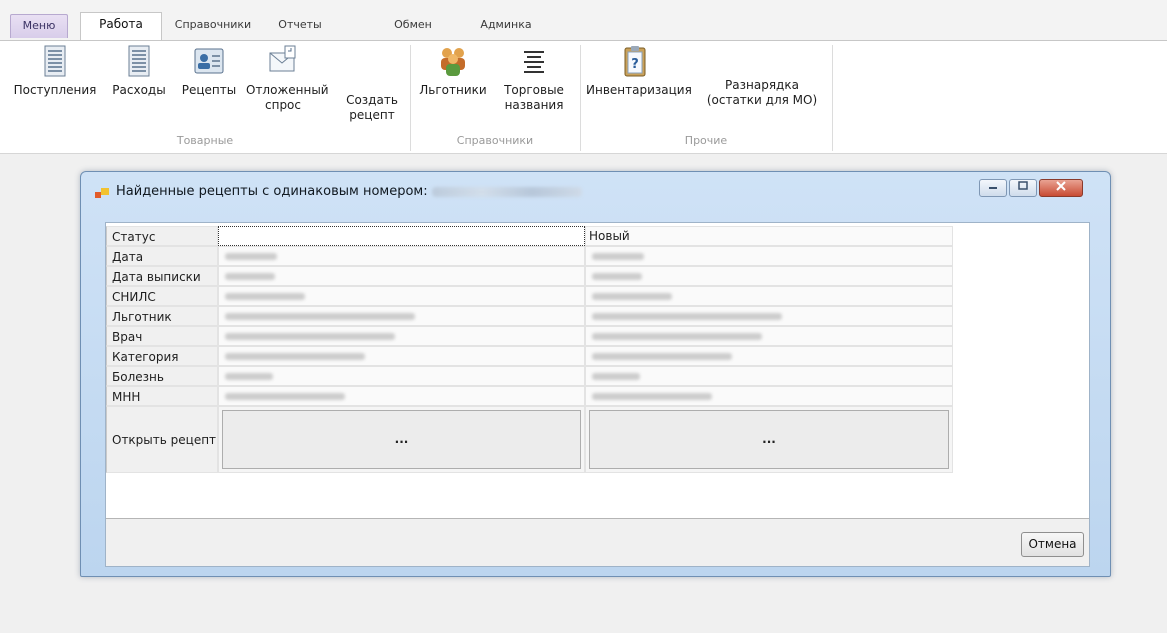 This screenshot has width=1167, height=633. Describe the element at coordinates (162, 256) in the screenshot. I see `row-header-date: Дата` at that location.